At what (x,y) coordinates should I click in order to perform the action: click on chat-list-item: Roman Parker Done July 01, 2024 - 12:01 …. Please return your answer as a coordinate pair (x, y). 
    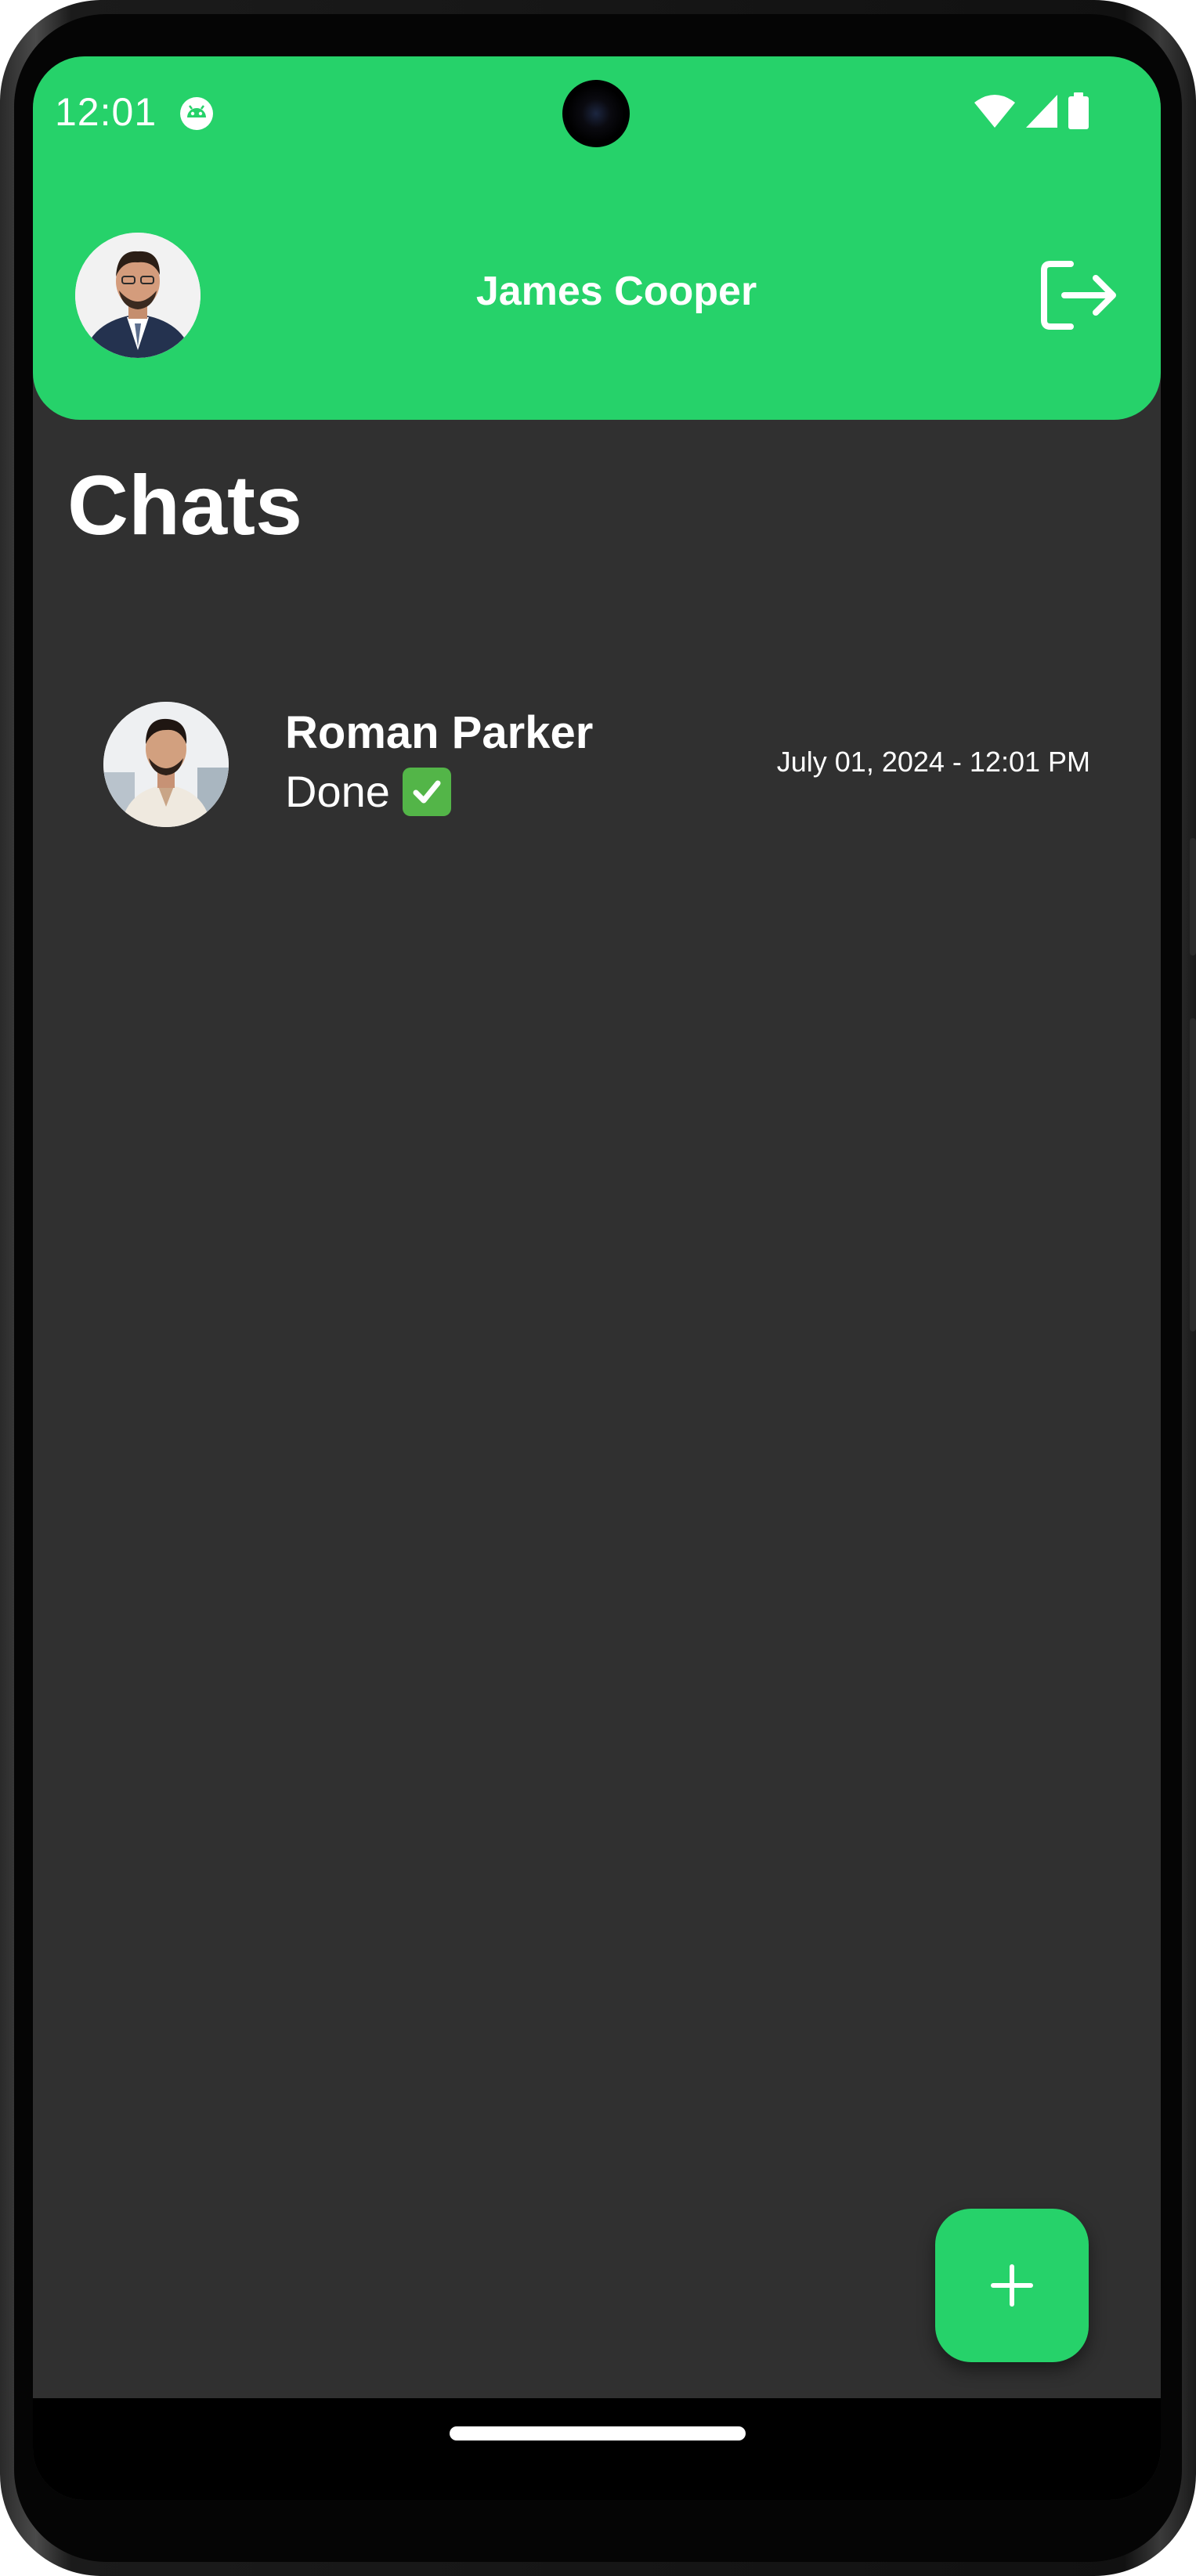
    Looking at the image, I should click on (597, 742).